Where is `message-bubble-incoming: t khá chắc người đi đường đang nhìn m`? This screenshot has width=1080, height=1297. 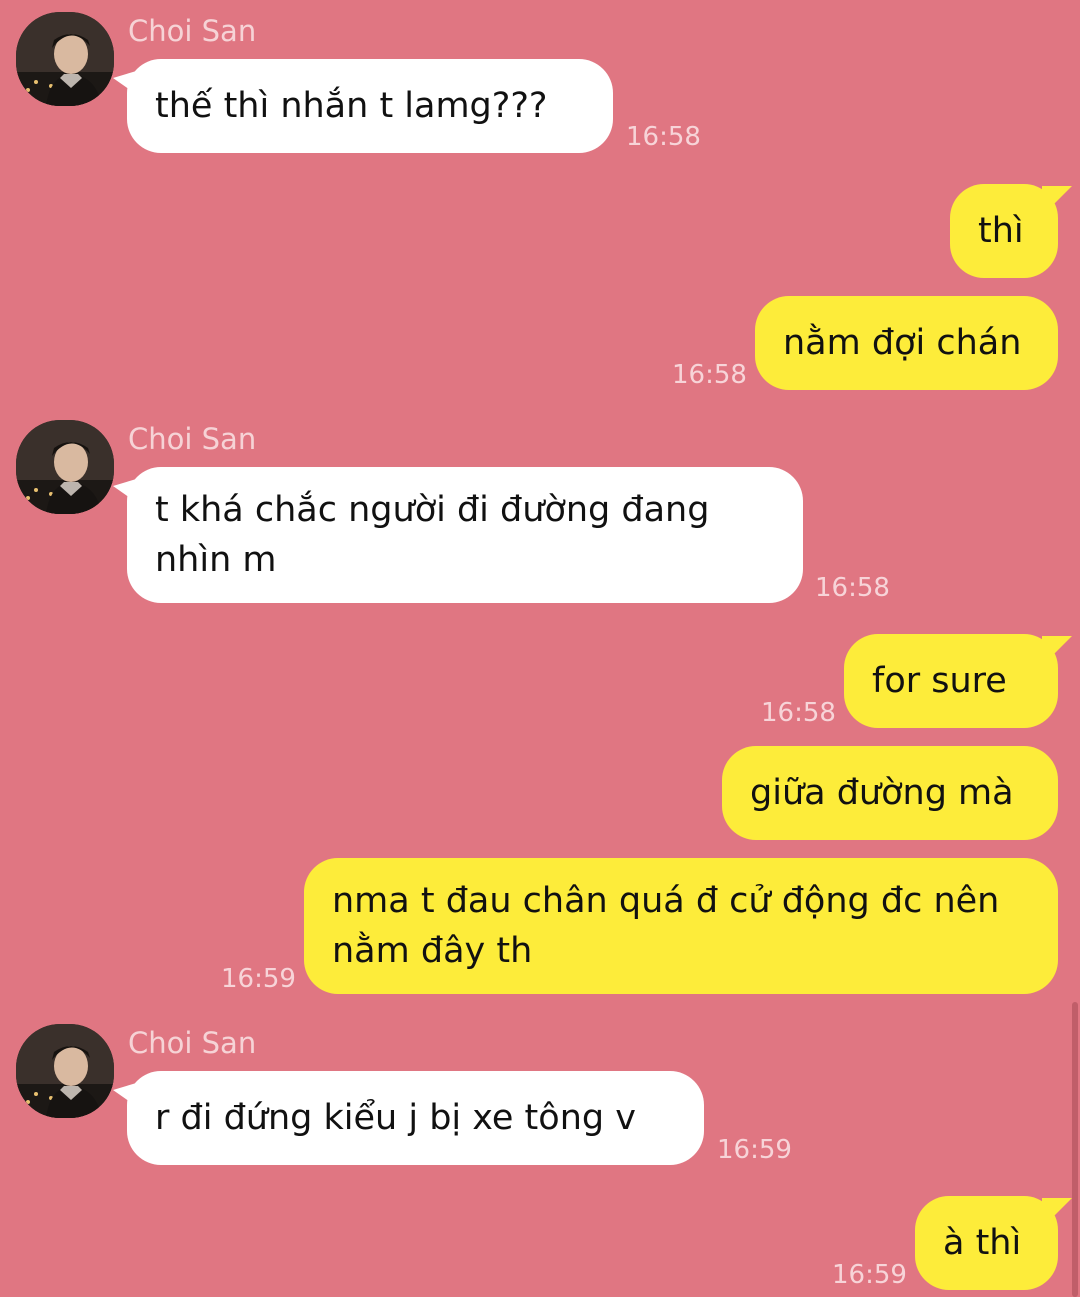
message-bubble-incoming: t khá chắc người đi đường đang nhìn m is located at coordinates (458, 535).